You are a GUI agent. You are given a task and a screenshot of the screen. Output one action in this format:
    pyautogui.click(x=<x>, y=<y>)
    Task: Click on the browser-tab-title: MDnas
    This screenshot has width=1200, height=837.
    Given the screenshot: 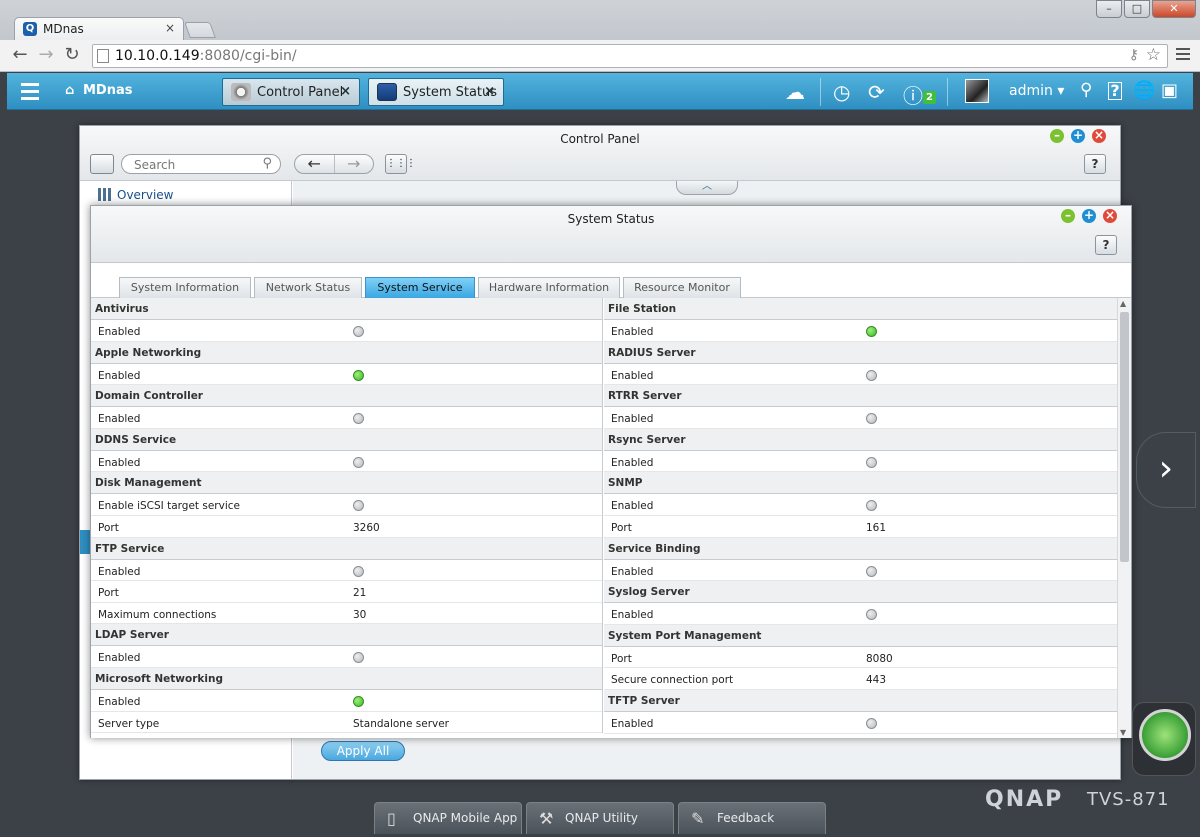 What is the action you would take?
    pyautogui.click(x=63, y=29)
    